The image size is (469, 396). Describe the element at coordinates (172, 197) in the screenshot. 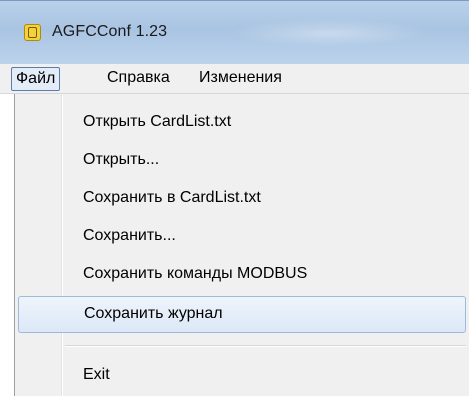

I see `menu-item-label: Сохранить в CardList.txt` at that location.